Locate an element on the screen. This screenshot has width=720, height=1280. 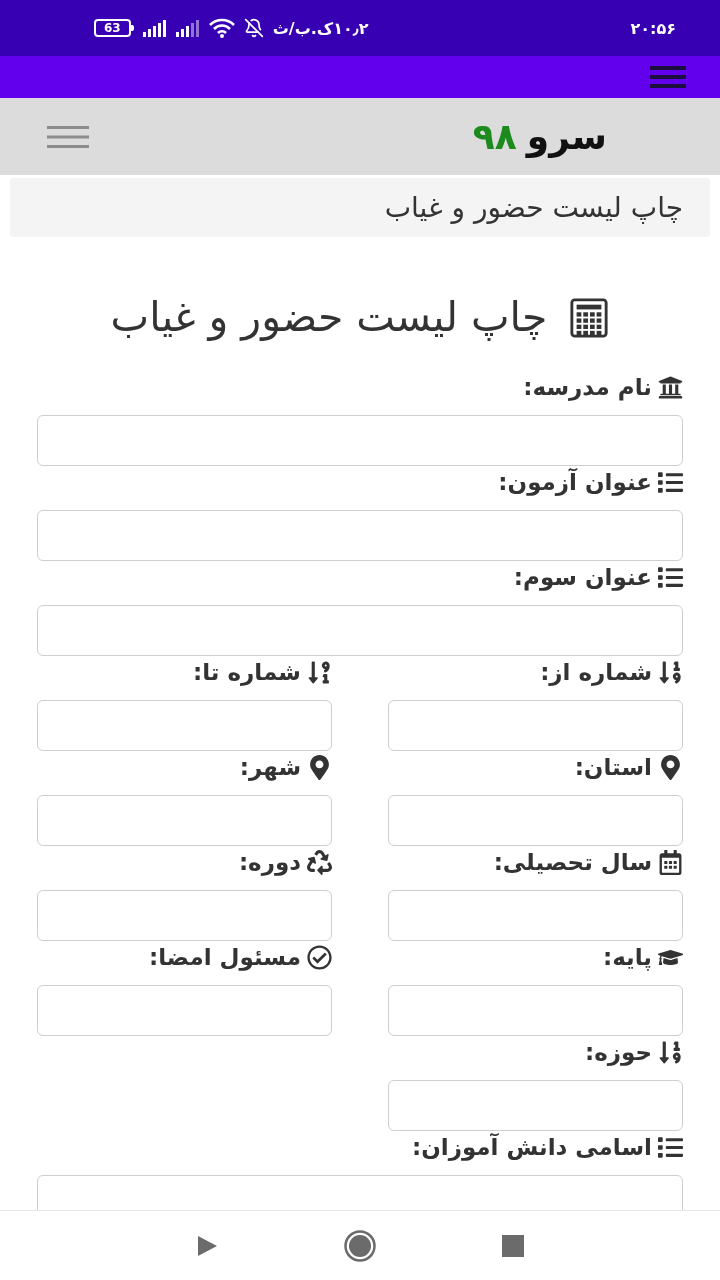
field-label: عنوان آزمون: is located at coordinates (575, 482).